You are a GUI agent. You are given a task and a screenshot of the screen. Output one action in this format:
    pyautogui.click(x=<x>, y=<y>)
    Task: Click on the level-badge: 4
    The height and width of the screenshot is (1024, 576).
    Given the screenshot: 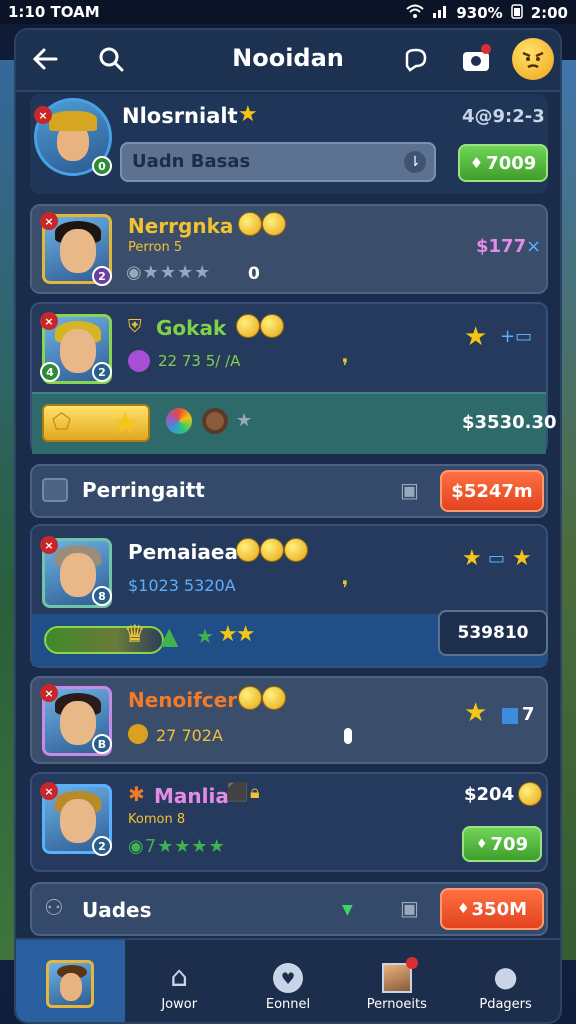 What is the action you would take?
    pyautogui.click(x=50, y=372)
    